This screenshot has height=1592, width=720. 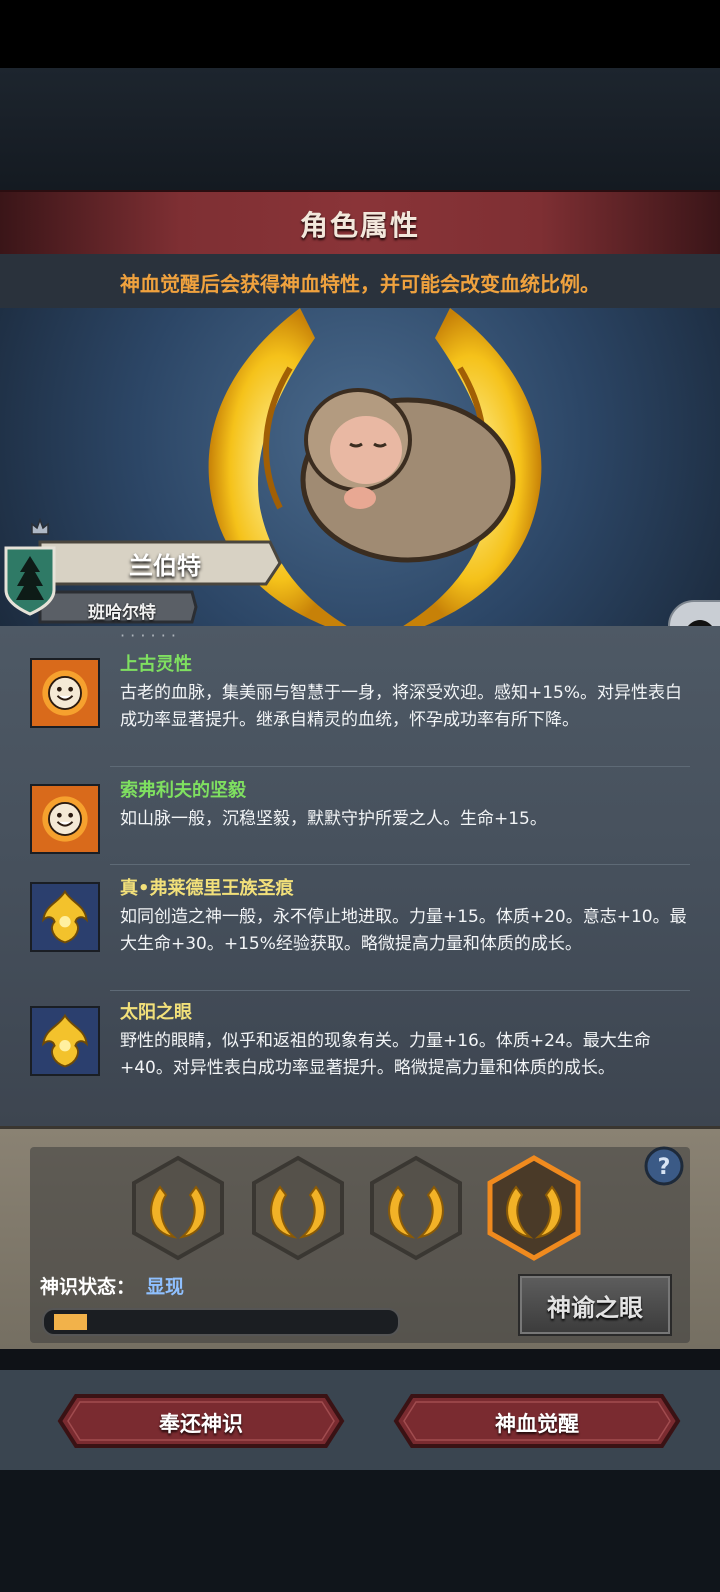 I want to click on status-label: 神识状态：, so click(x=88, y=1287).